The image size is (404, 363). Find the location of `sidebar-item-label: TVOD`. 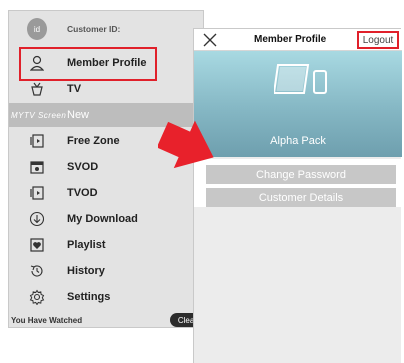

sidebar-item-label: TVOD is located at coordinates (82, 193).